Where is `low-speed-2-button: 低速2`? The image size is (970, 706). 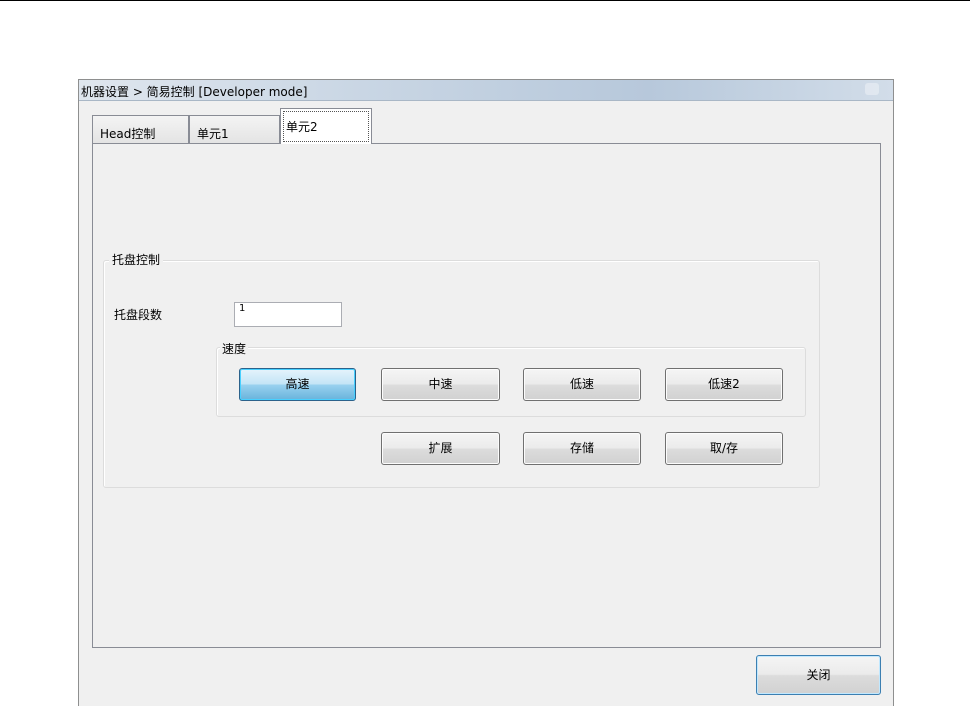
low-speed-2-button: 低速2 is located at coordinates (724, 384).